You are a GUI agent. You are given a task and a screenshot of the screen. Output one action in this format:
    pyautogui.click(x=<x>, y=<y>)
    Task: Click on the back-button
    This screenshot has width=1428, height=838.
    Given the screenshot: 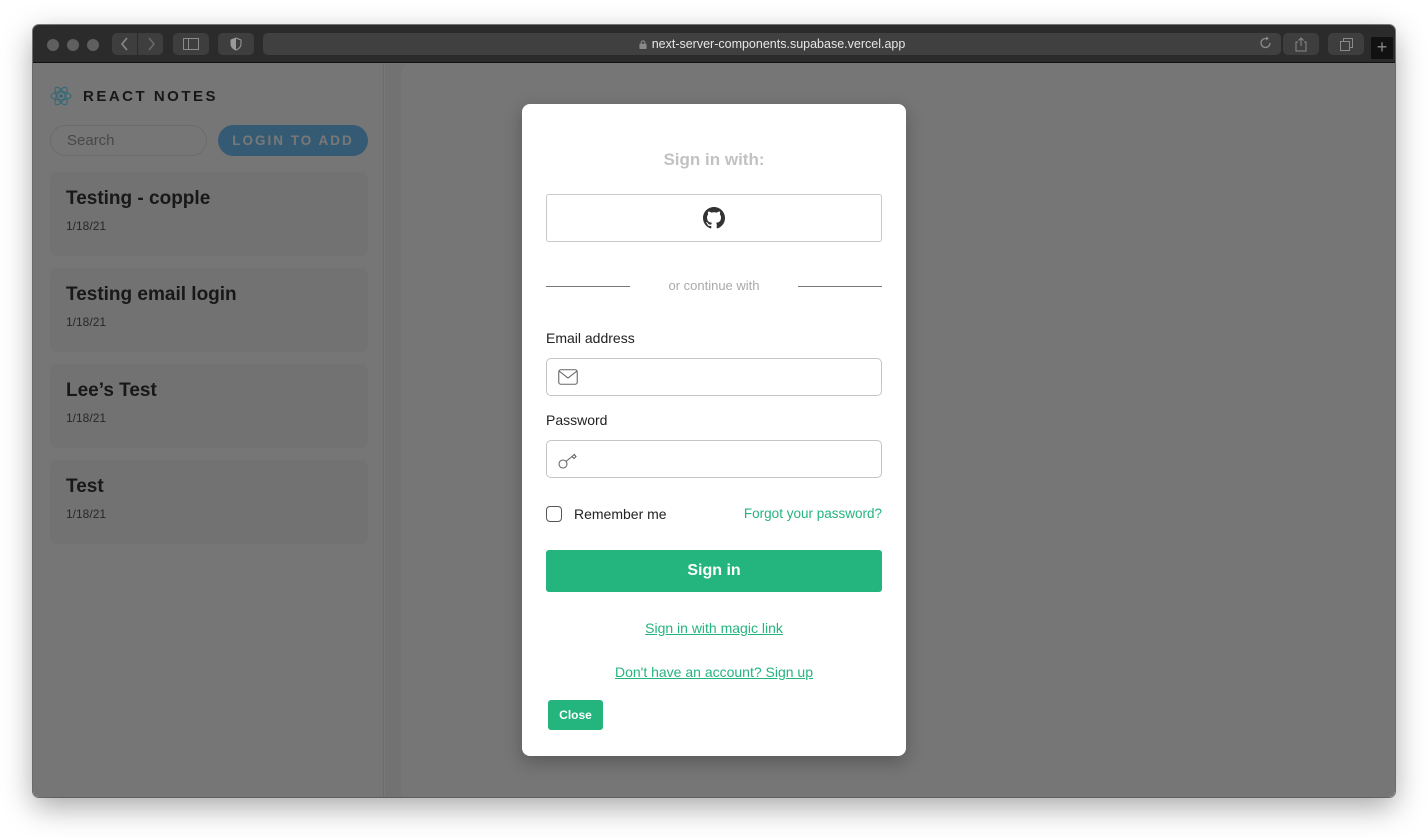 What is the action you would take?
    pyautogui.click(x=124, y=44)
    